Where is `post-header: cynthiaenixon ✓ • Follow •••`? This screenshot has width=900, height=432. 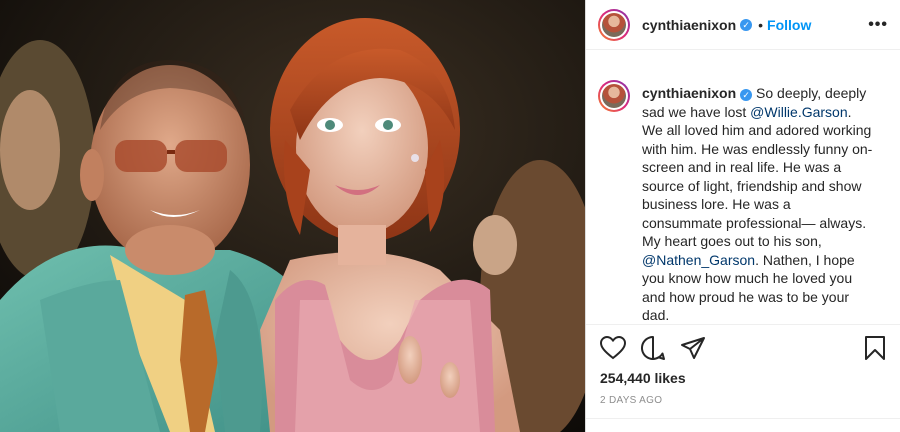
post-header: cynthiaenixon ✓ • Follow ••• is located at coordinates (743, 25).